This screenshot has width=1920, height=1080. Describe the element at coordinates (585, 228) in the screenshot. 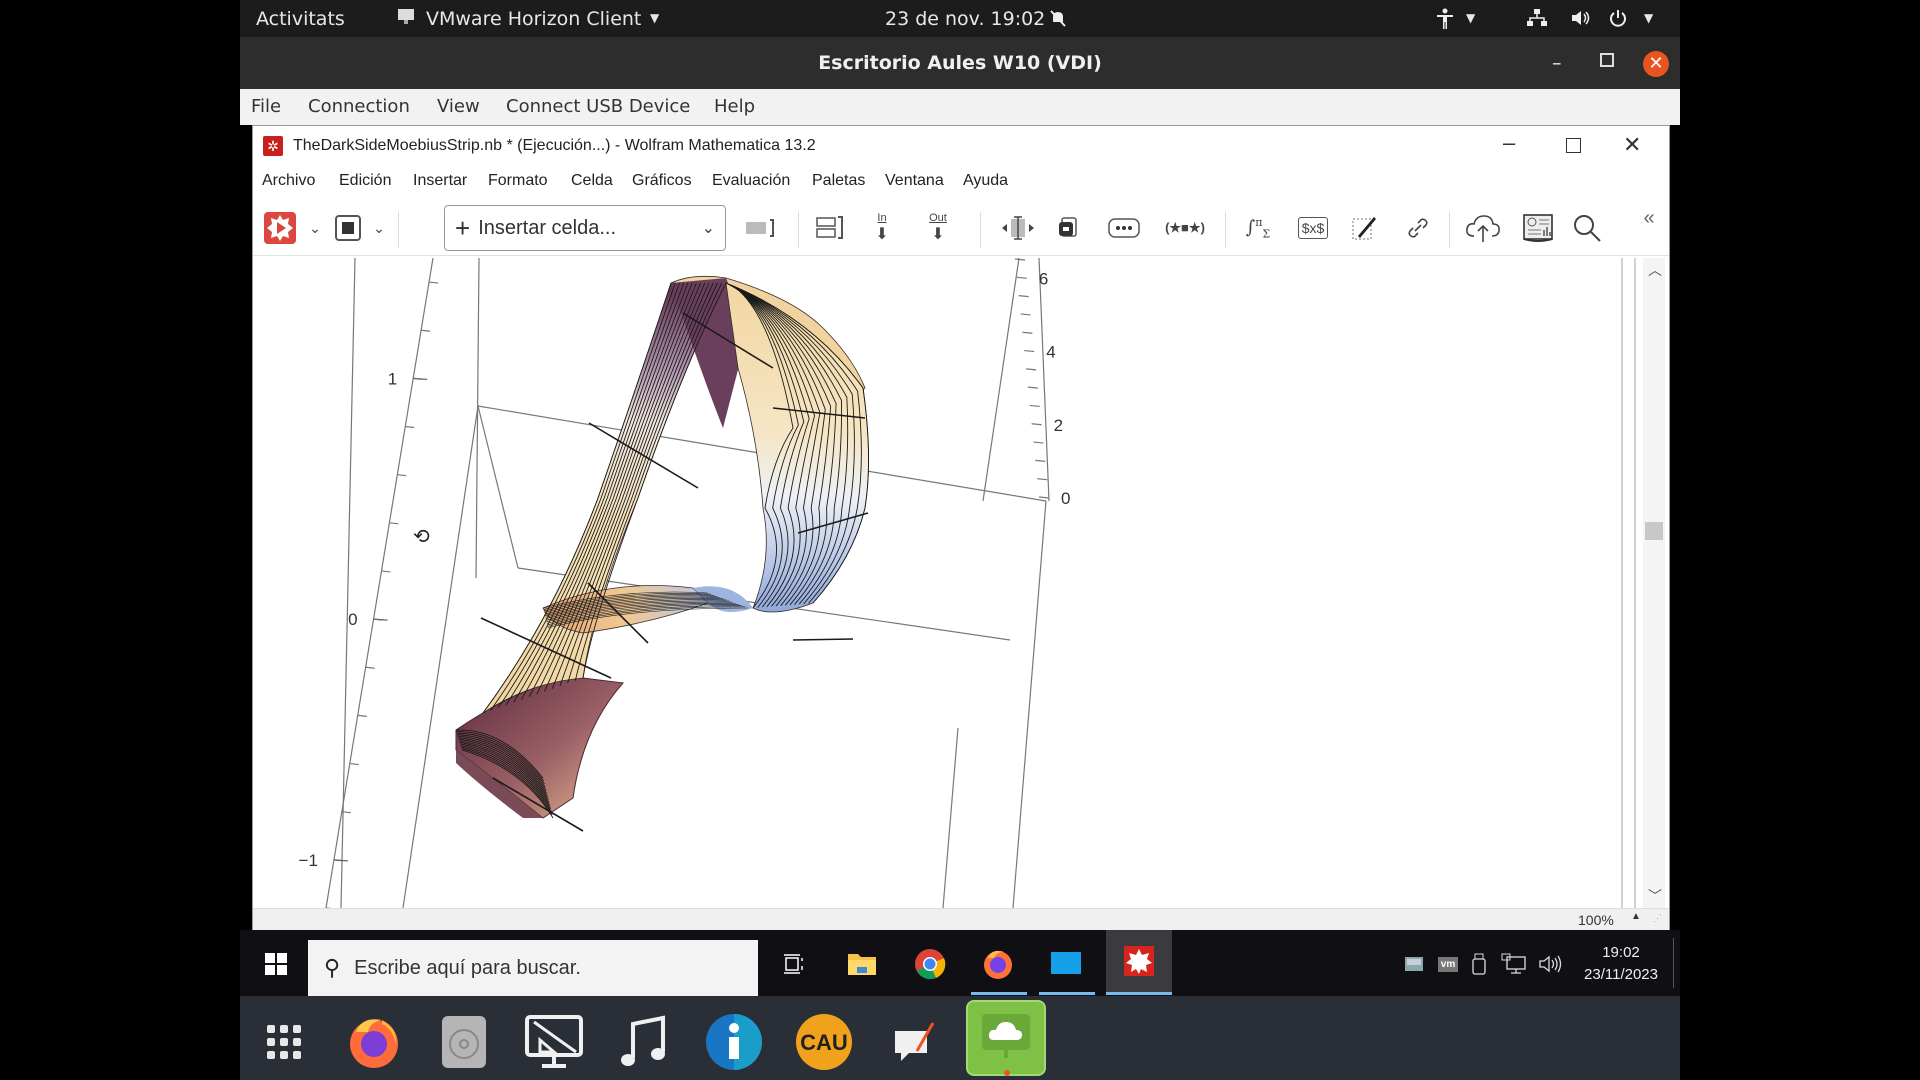

I see `insert-cell-dropdown: + Insertar celda... ⌄` at that location.